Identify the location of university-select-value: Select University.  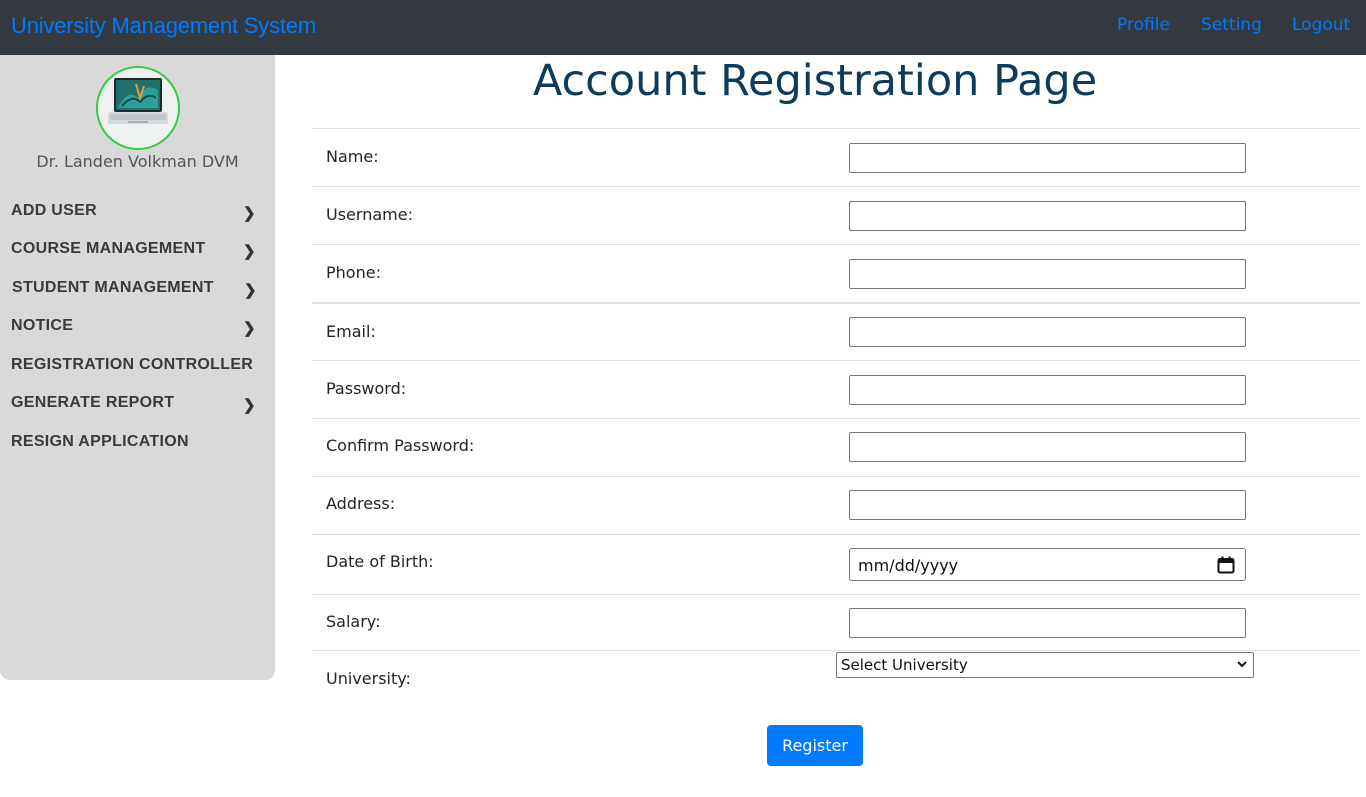
(904, 665).